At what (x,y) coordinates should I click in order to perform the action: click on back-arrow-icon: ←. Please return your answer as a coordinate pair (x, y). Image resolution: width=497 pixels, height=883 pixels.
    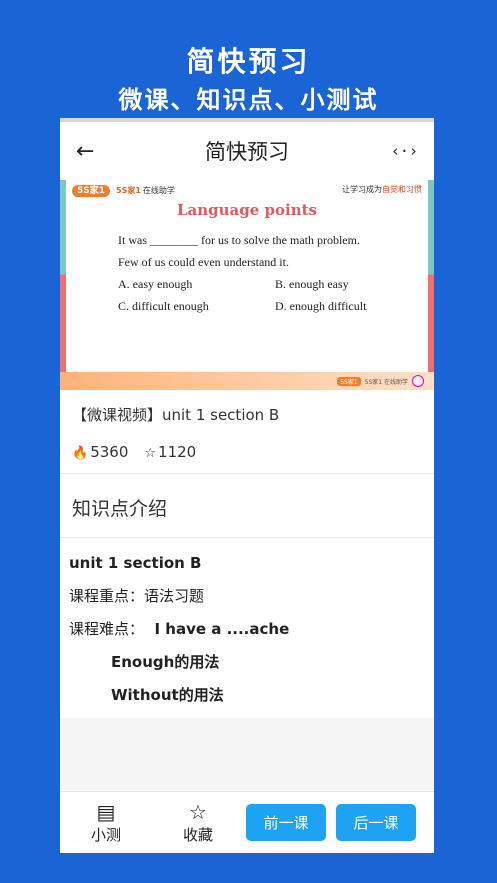
    Looking at the image, I should click on (91, 151).